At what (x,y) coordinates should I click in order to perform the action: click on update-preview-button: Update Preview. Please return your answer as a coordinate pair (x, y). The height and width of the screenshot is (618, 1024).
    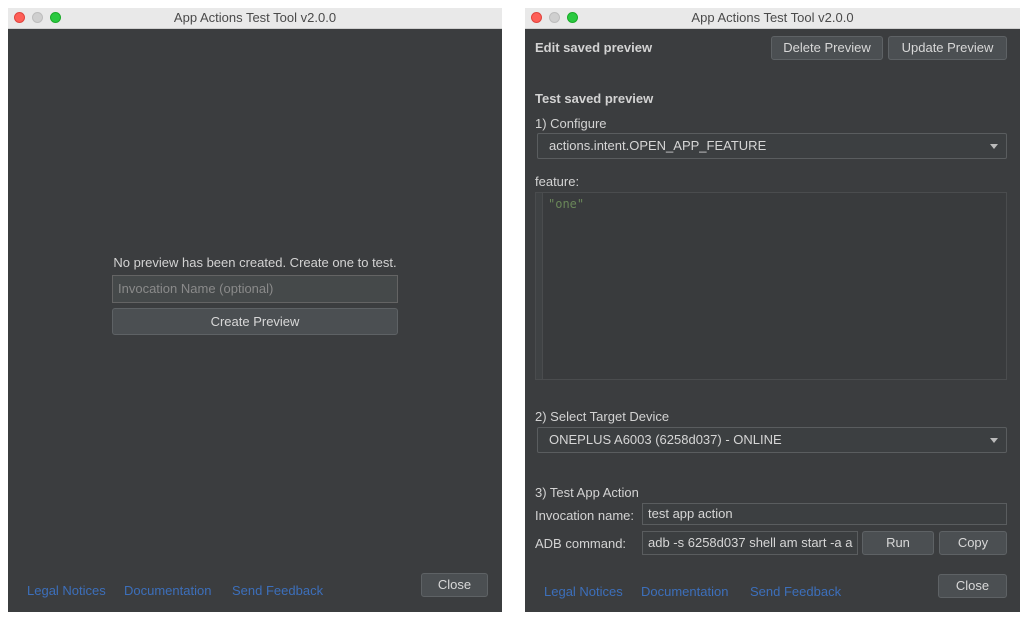
    Looking at the image, I should click on (947, 48).